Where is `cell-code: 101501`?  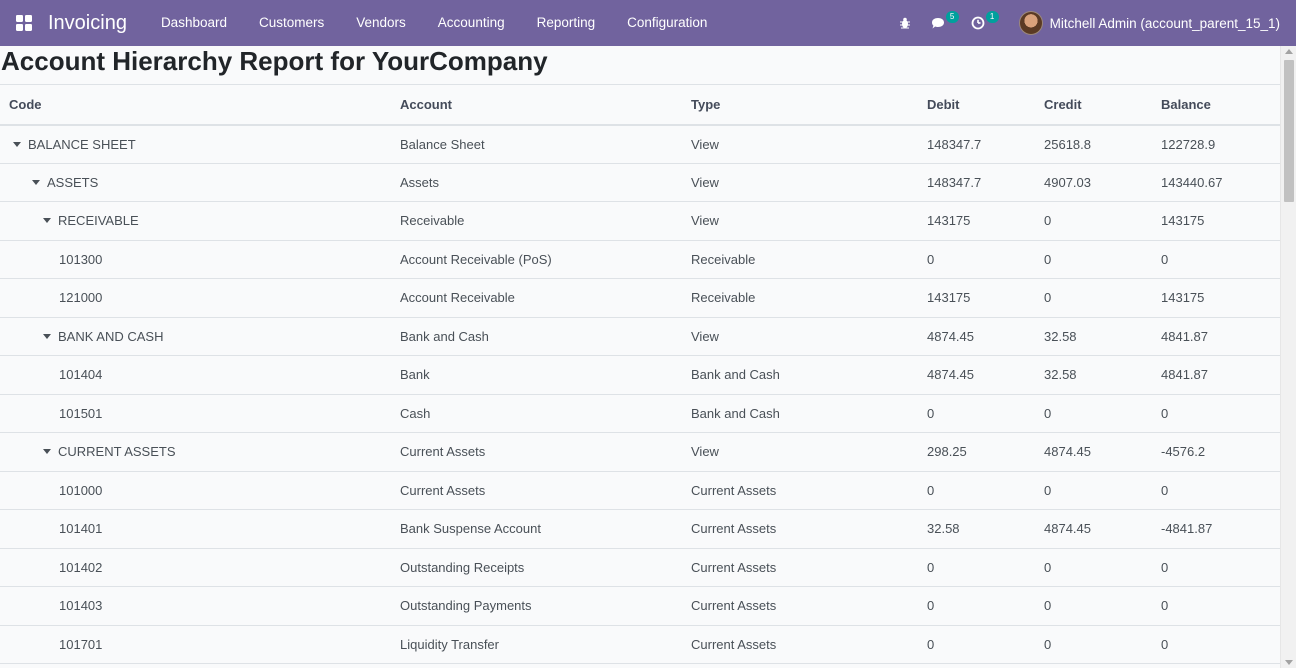
cell-code: 101501 is located at coordinates (195, 413).